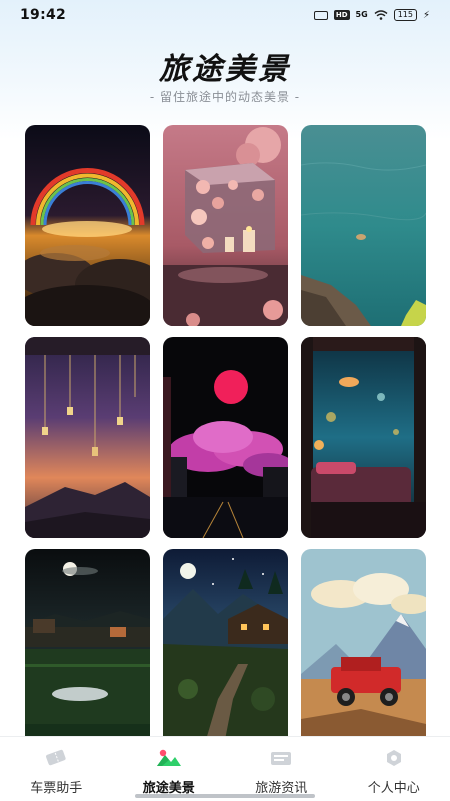 The height and width of the screenshot is (801, 450). Describe the element at coordinates (405, 15) in the screenshot. I see `battery-icon: 115` at that location.